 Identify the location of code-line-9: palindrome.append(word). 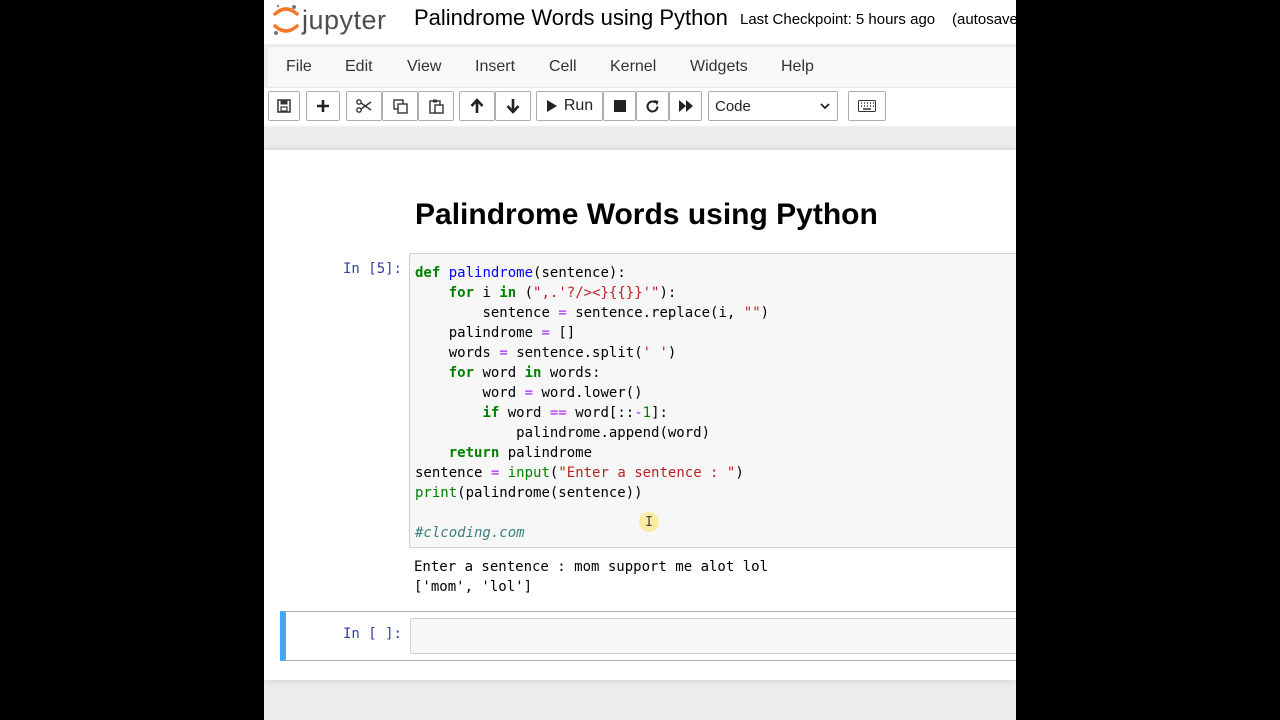
(613, 433).